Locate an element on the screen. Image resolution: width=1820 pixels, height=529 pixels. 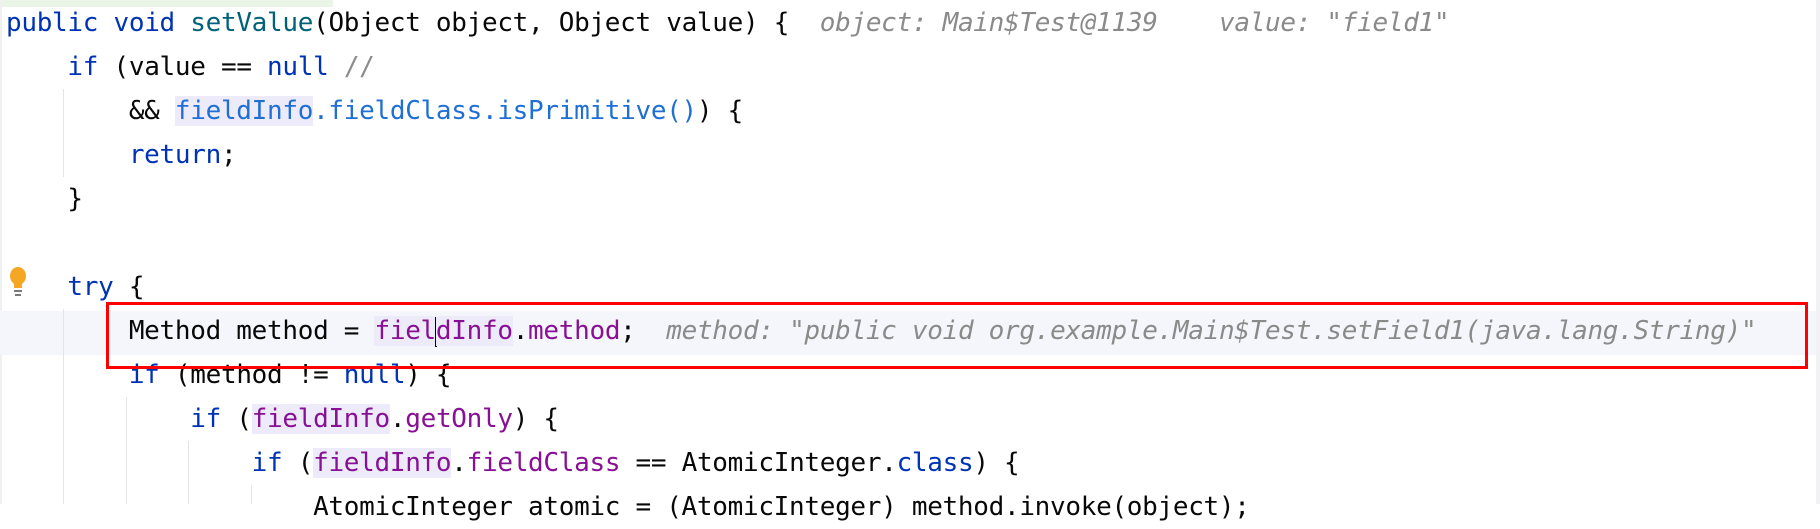
inlay-debug-value: object: Main$Test@1139 is located at coordinates (973, 23).